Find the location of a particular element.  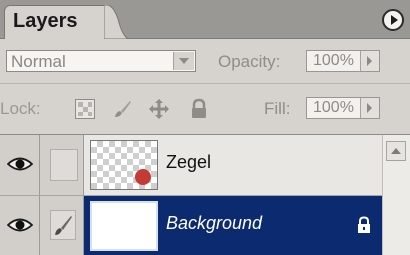

lock-label: Lock: is located at coordinates (20, 108).